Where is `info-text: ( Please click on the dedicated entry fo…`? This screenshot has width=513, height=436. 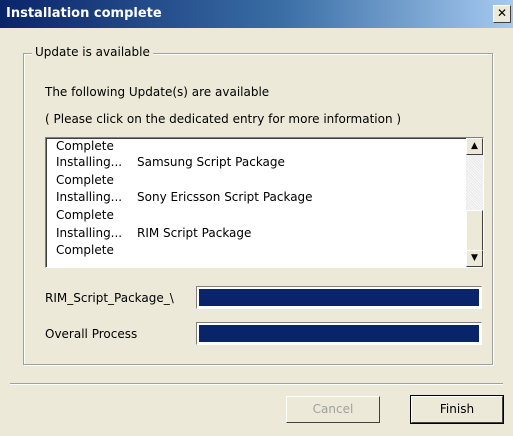
info-text: ( Please click on the dedicated entry fo… is located at coordinates (223, 119).